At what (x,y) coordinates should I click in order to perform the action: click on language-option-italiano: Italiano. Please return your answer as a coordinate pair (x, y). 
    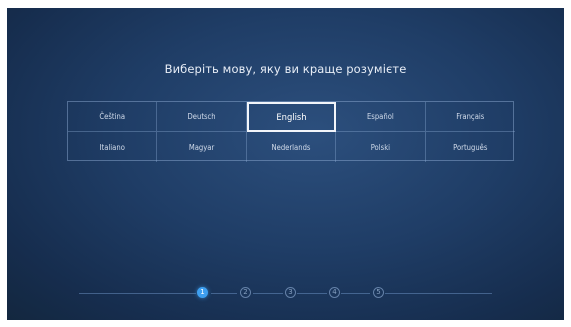
    Looking at the image, I should click on (113, 147).